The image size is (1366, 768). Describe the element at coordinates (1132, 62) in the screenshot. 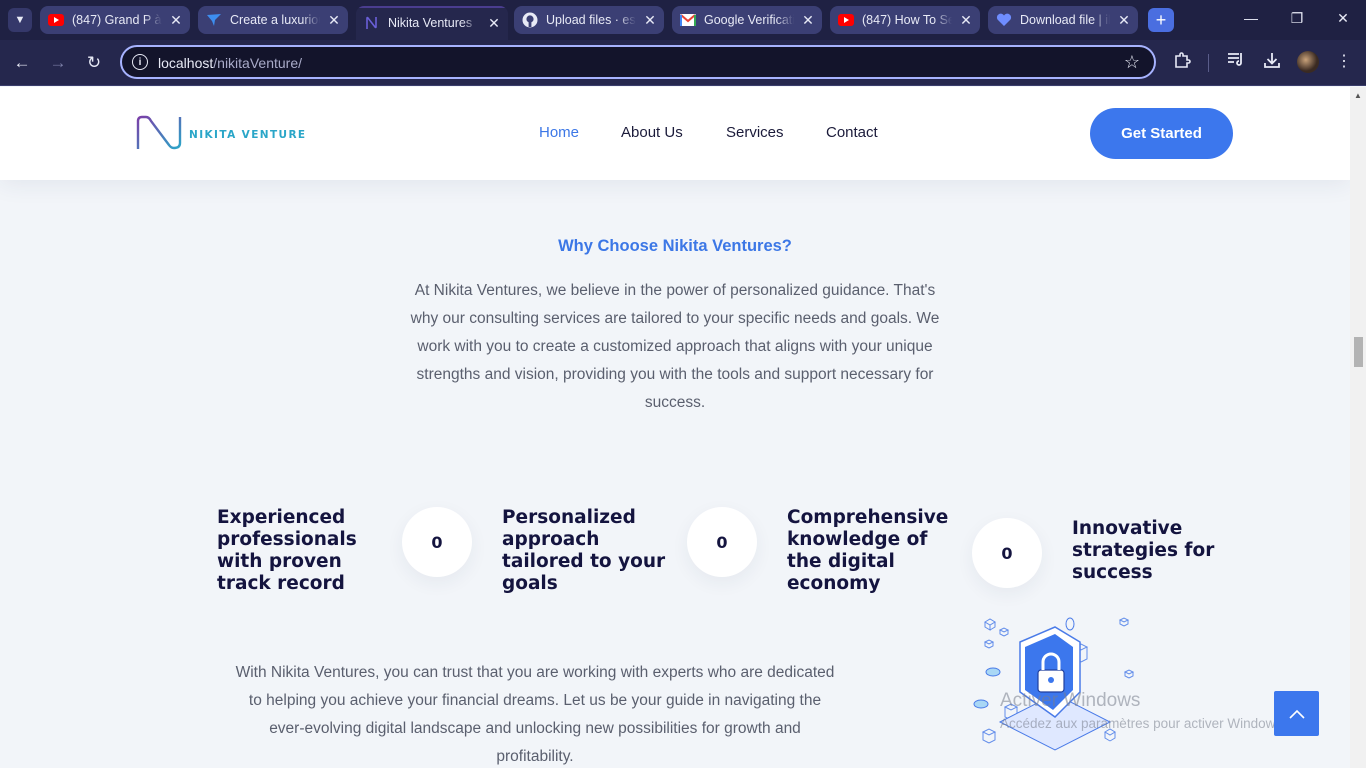

I see `bookmark-star-icon: ☆` at that location.